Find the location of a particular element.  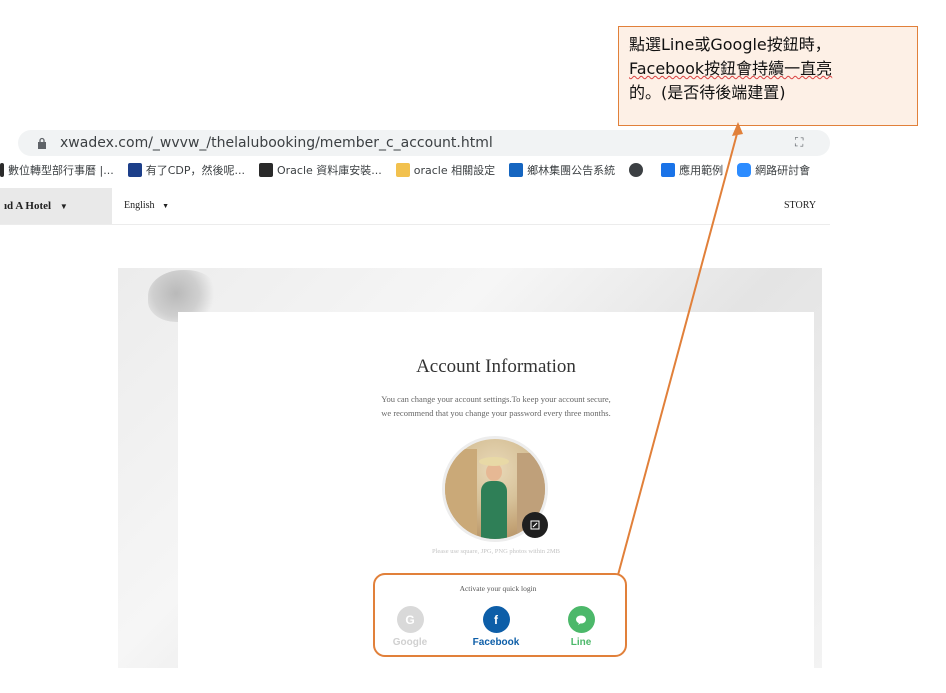

bookmark-label: 網路研討會 is located at coordinates (783, 170).